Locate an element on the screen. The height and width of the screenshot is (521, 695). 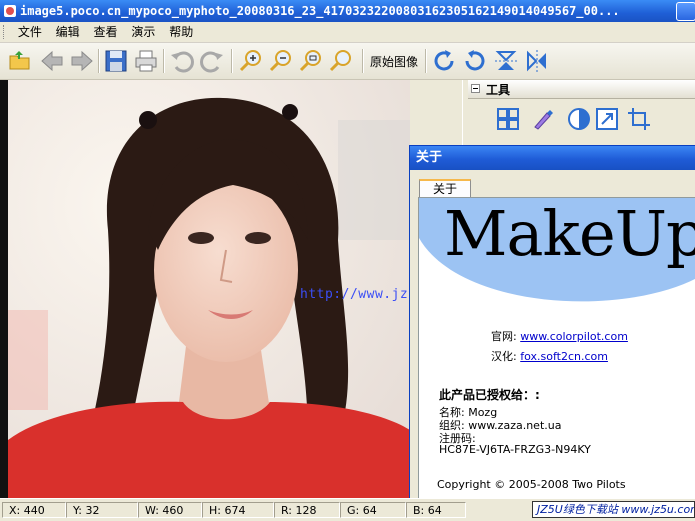
canvas-border is located at coordinates (4, 289).